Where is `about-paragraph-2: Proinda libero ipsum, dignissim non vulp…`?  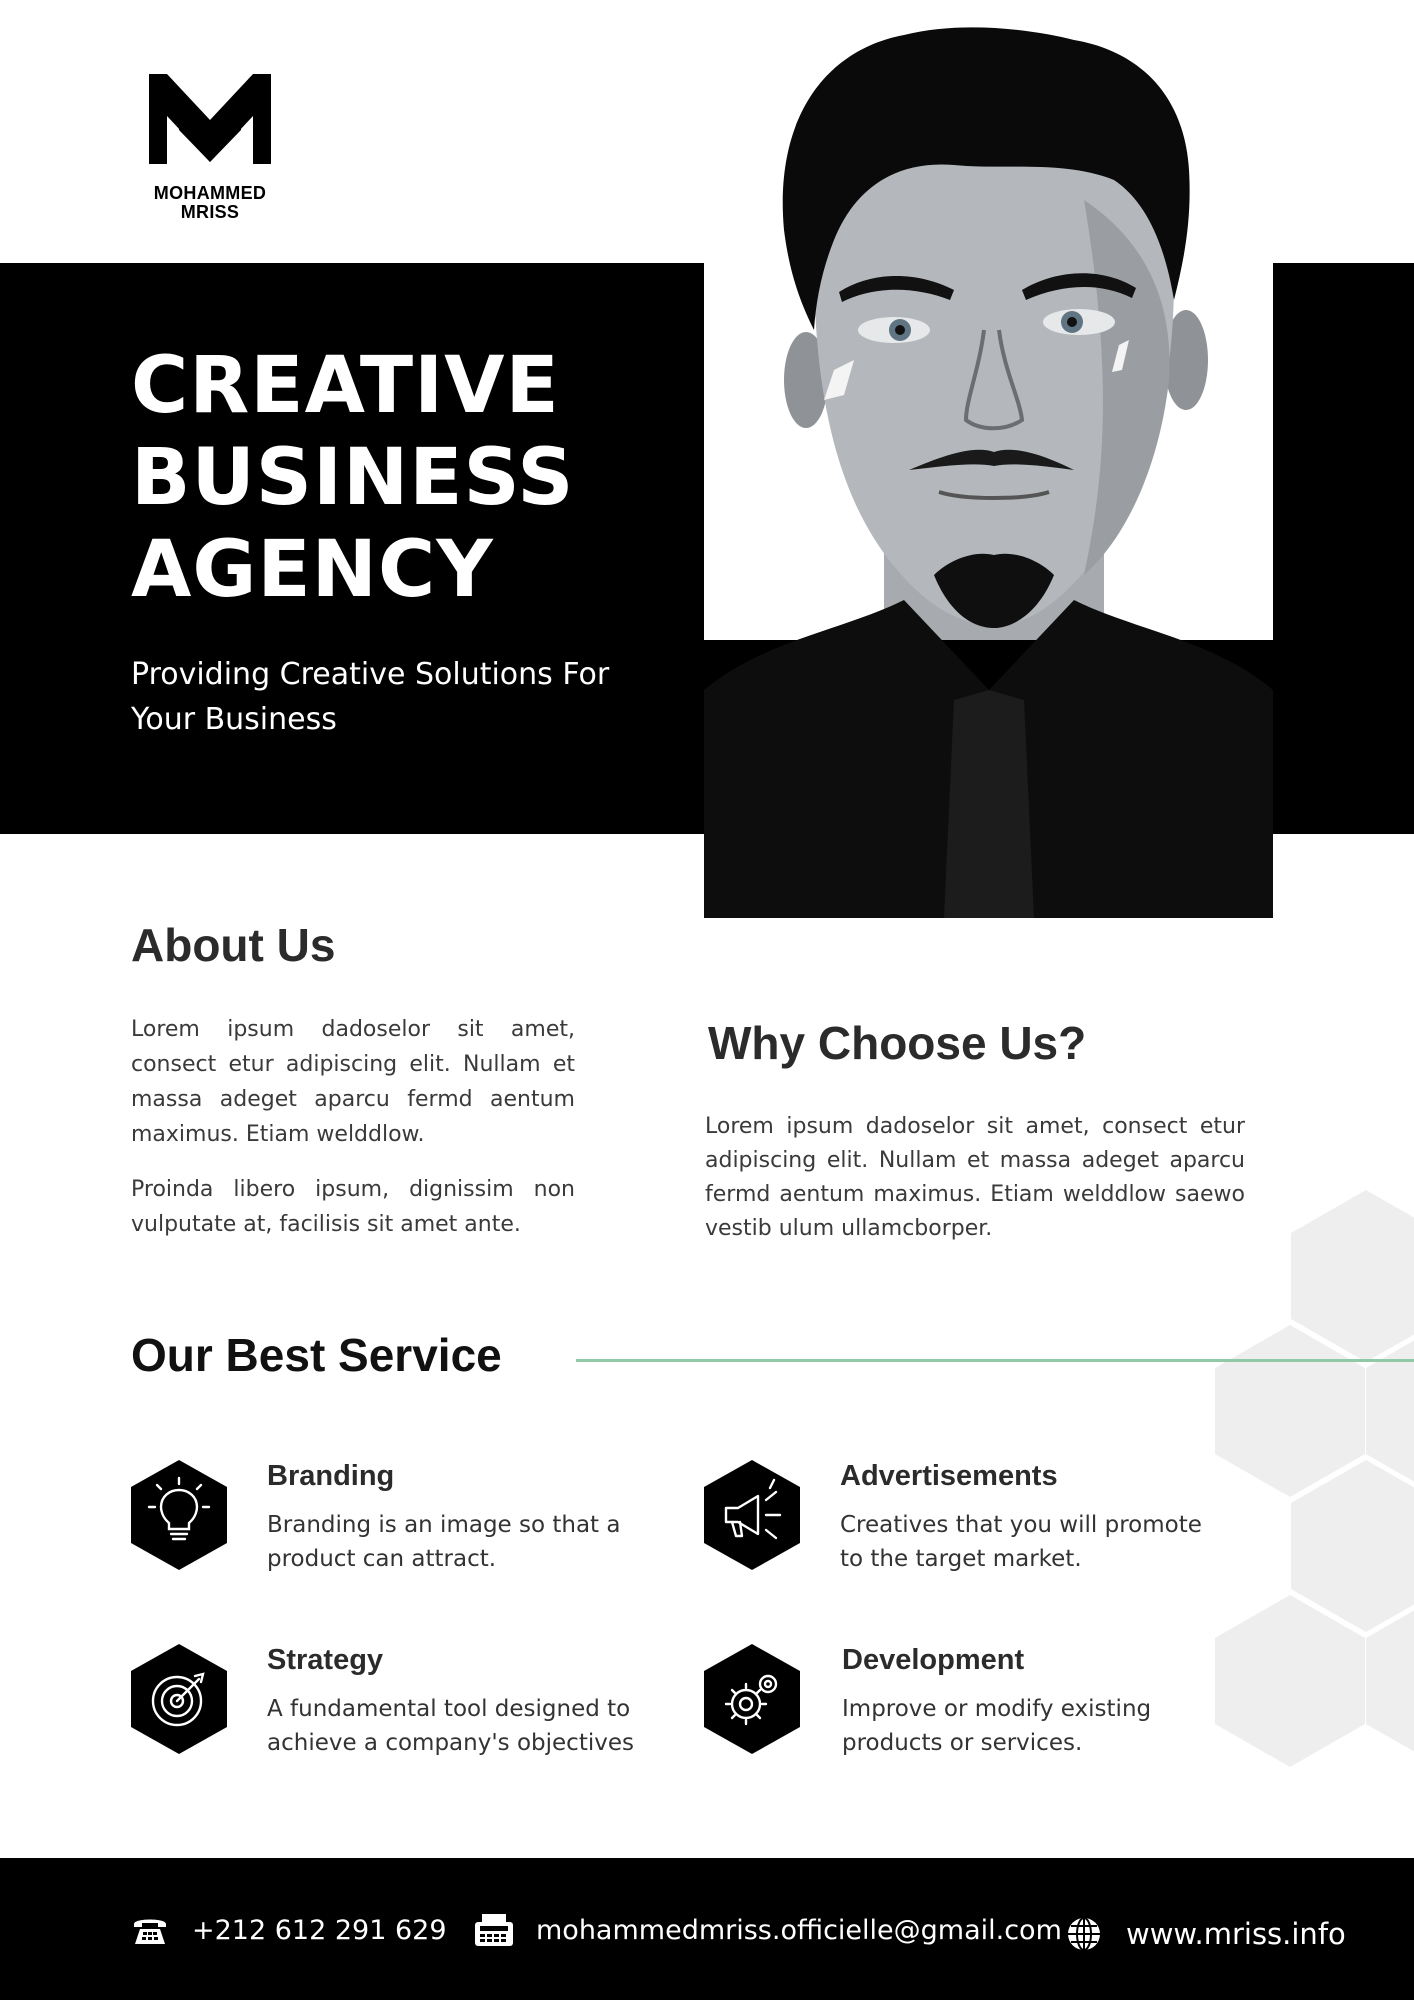 about-paragraph-2: Proinda libero ipsum, dignissim non vulp… is located at coordinates (353, 1207).